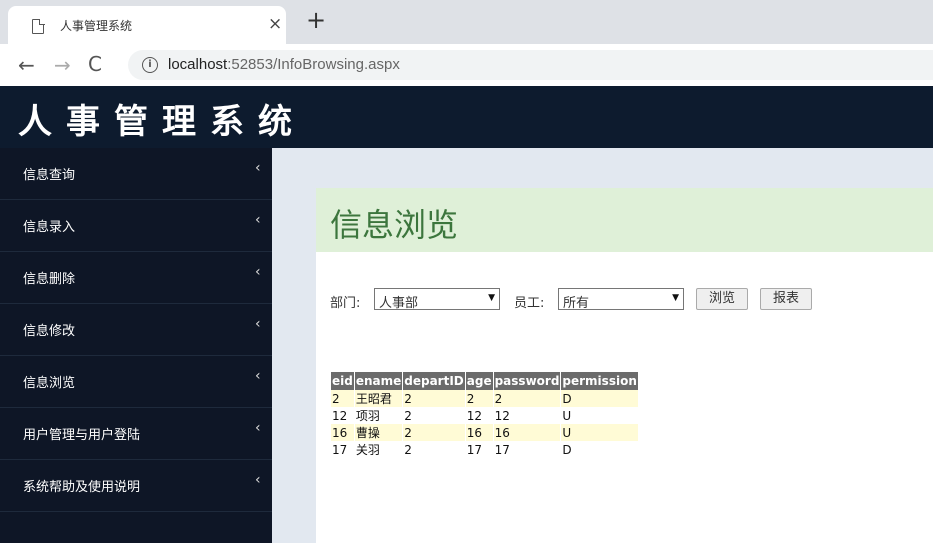  I want to click on table-cell: 项羽, so click(379, 415).